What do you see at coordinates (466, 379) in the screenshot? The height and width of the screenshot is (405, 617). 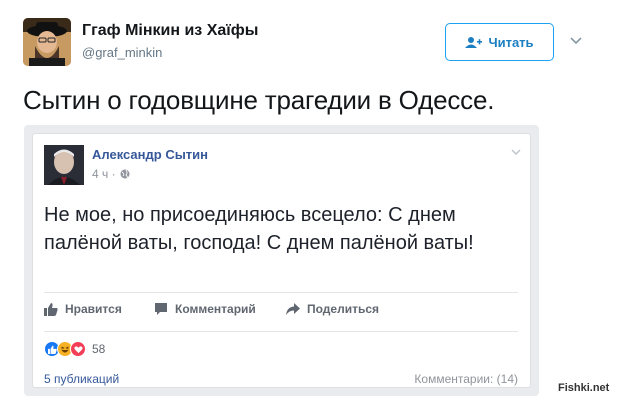 I see `comments-link: Комментарии: (14)` at bounding box center [466, 379].